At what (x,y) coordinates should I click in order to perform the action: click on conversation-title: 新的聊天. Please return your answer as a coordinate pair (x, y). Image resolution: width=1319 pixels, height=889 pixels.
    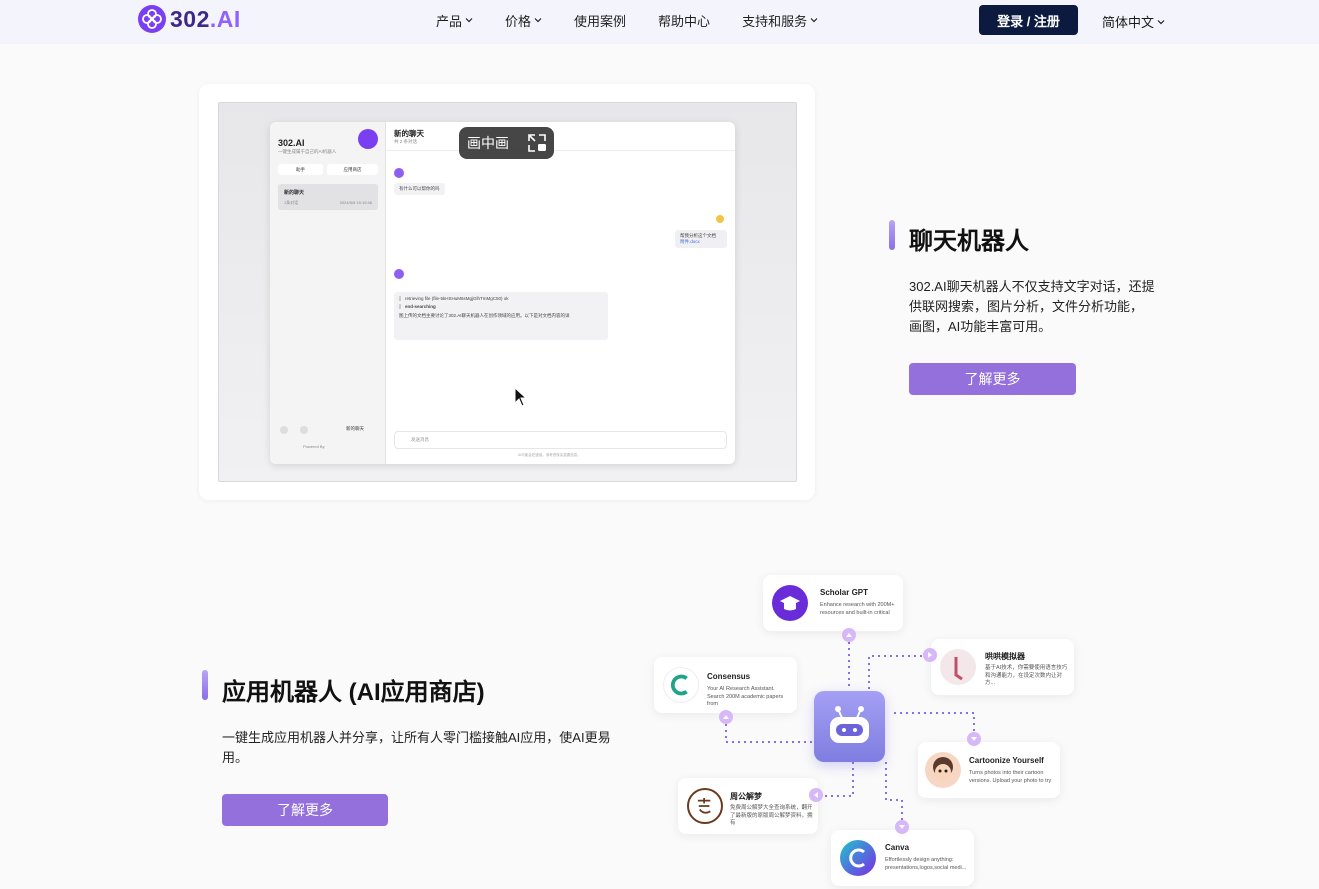
    Looking at the image, I should click on (294, 193).